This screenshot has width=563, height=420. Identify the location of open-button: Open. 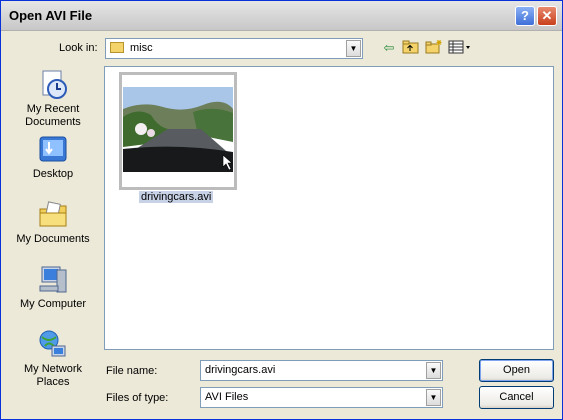
(516, 370).